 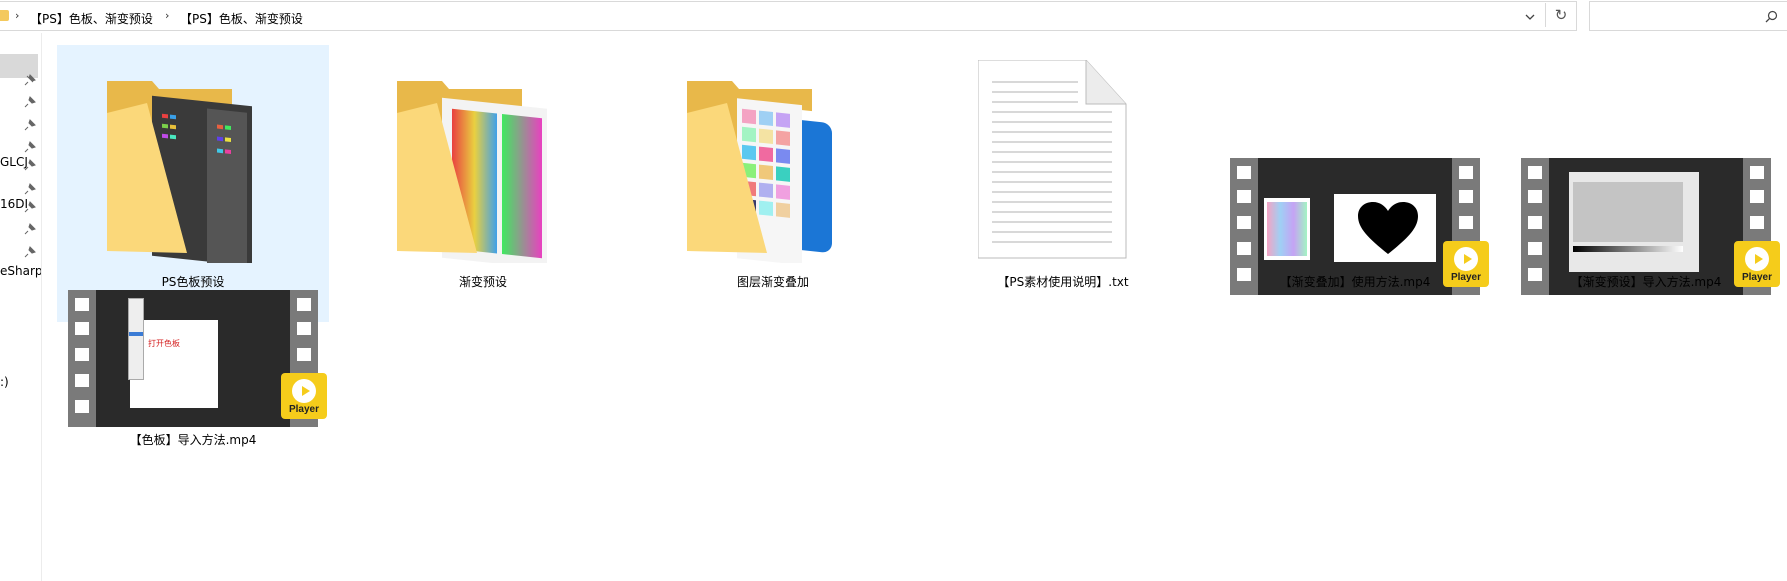 I want to click on folder-item: PS色板预设, so click(x=193, y=183).